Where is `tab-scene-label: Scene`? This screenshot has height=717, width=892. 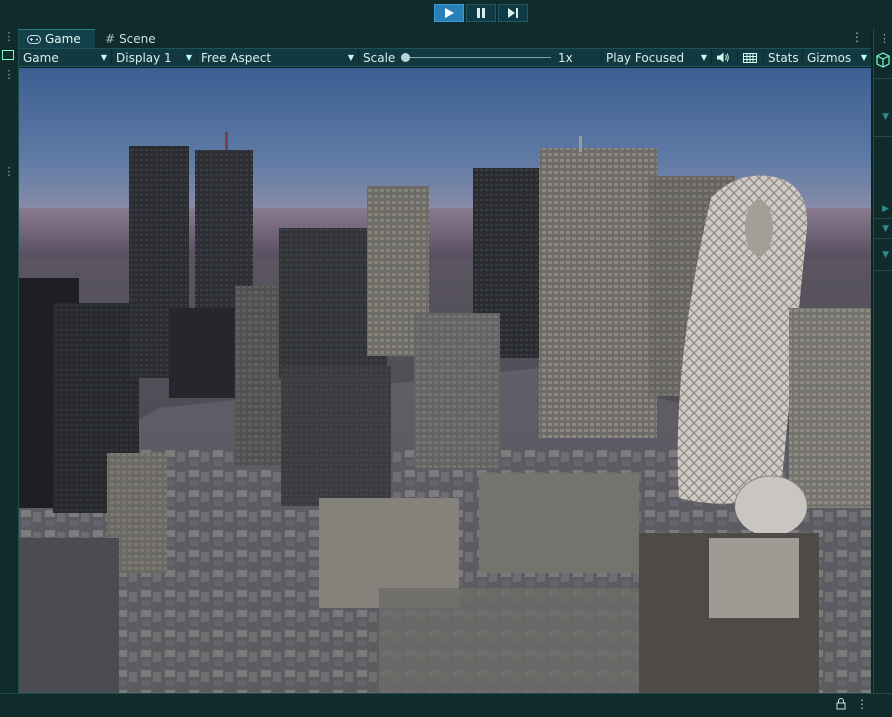 tab-scene-label: Scene is located at coordinates (137, 38).